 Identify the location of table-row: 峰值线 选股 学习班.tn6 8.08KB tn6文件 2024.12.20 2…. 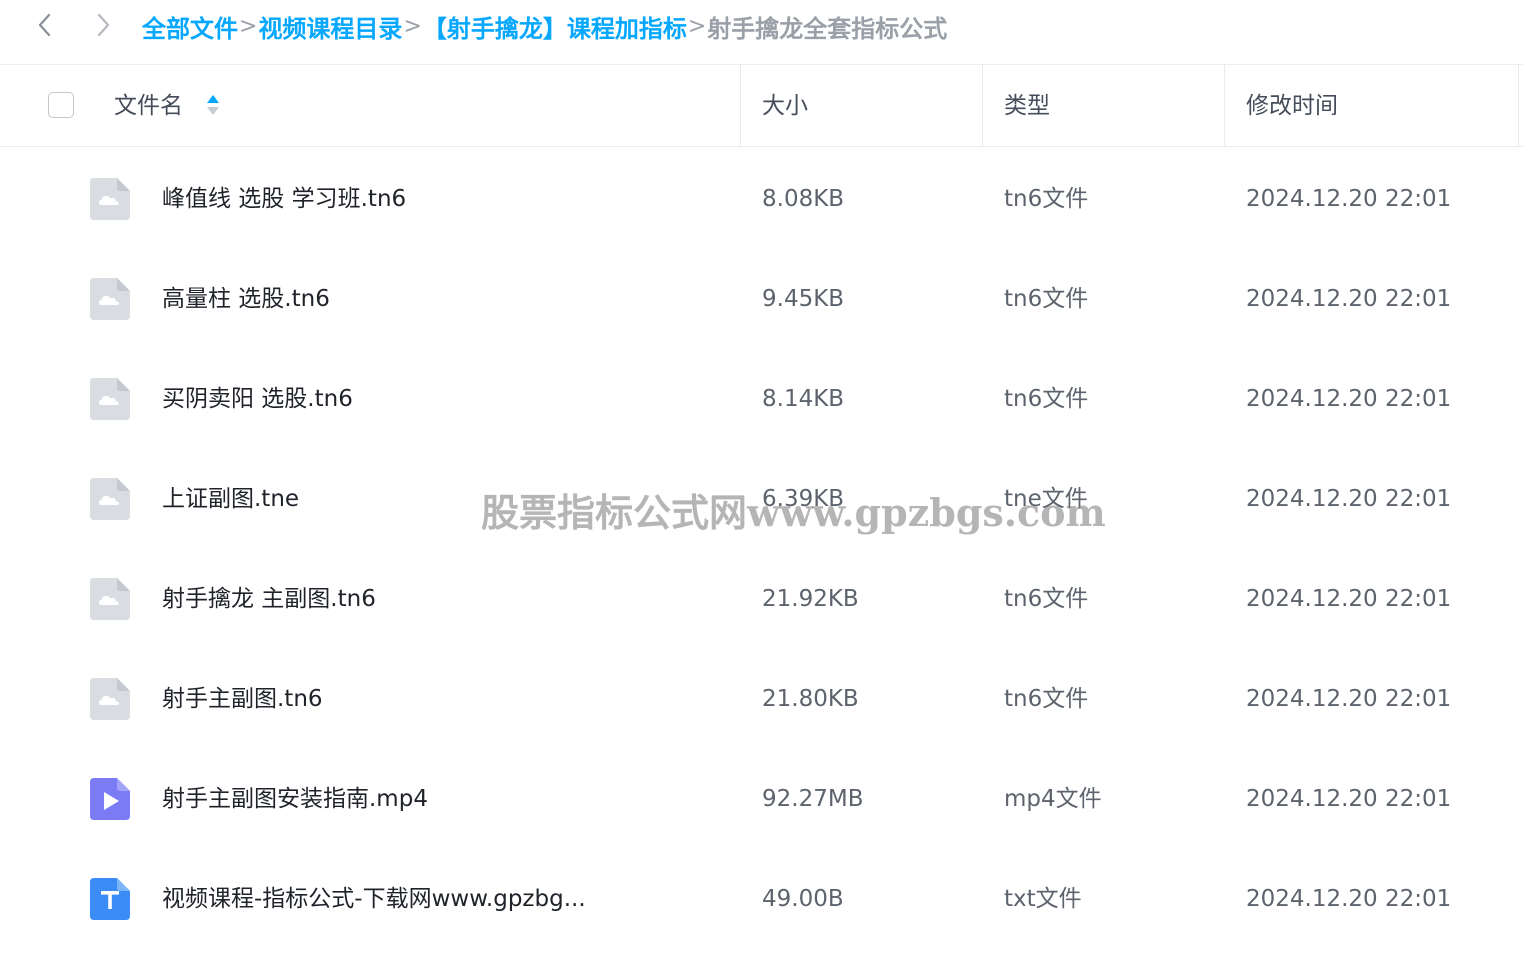
(761, 199).